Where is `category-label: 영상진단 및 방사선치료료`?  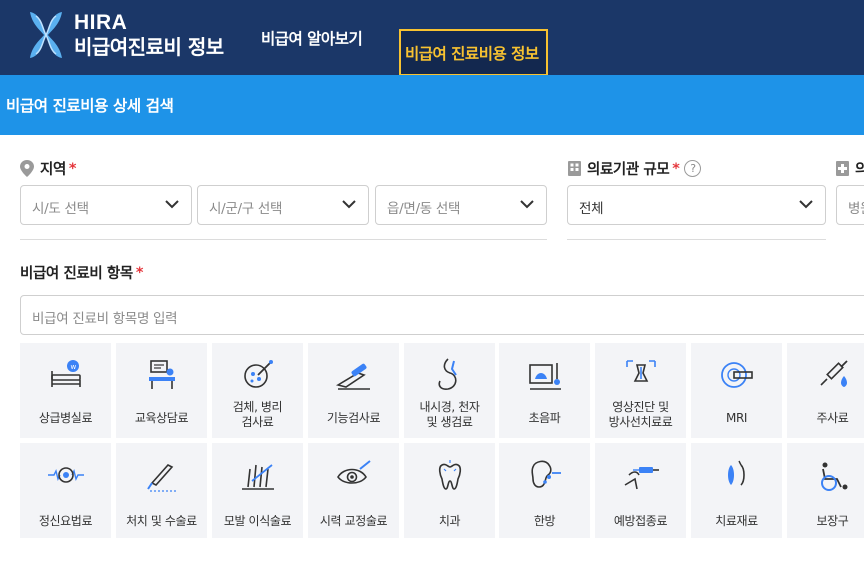
category-label: 영상진단 및 방사선치료료 is located at coordinates (640, 414).